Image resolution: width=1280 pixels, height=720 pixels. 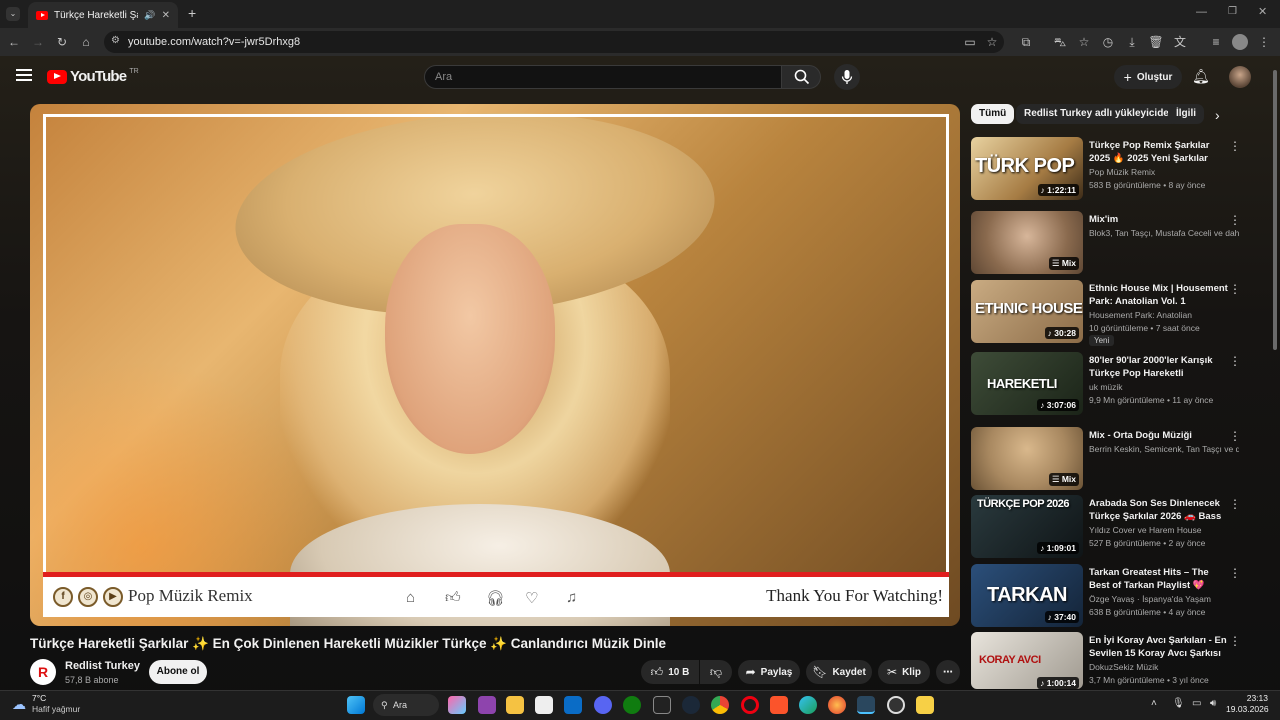 I want to click on translate-icon: 文, so click(x=1180, y=42).